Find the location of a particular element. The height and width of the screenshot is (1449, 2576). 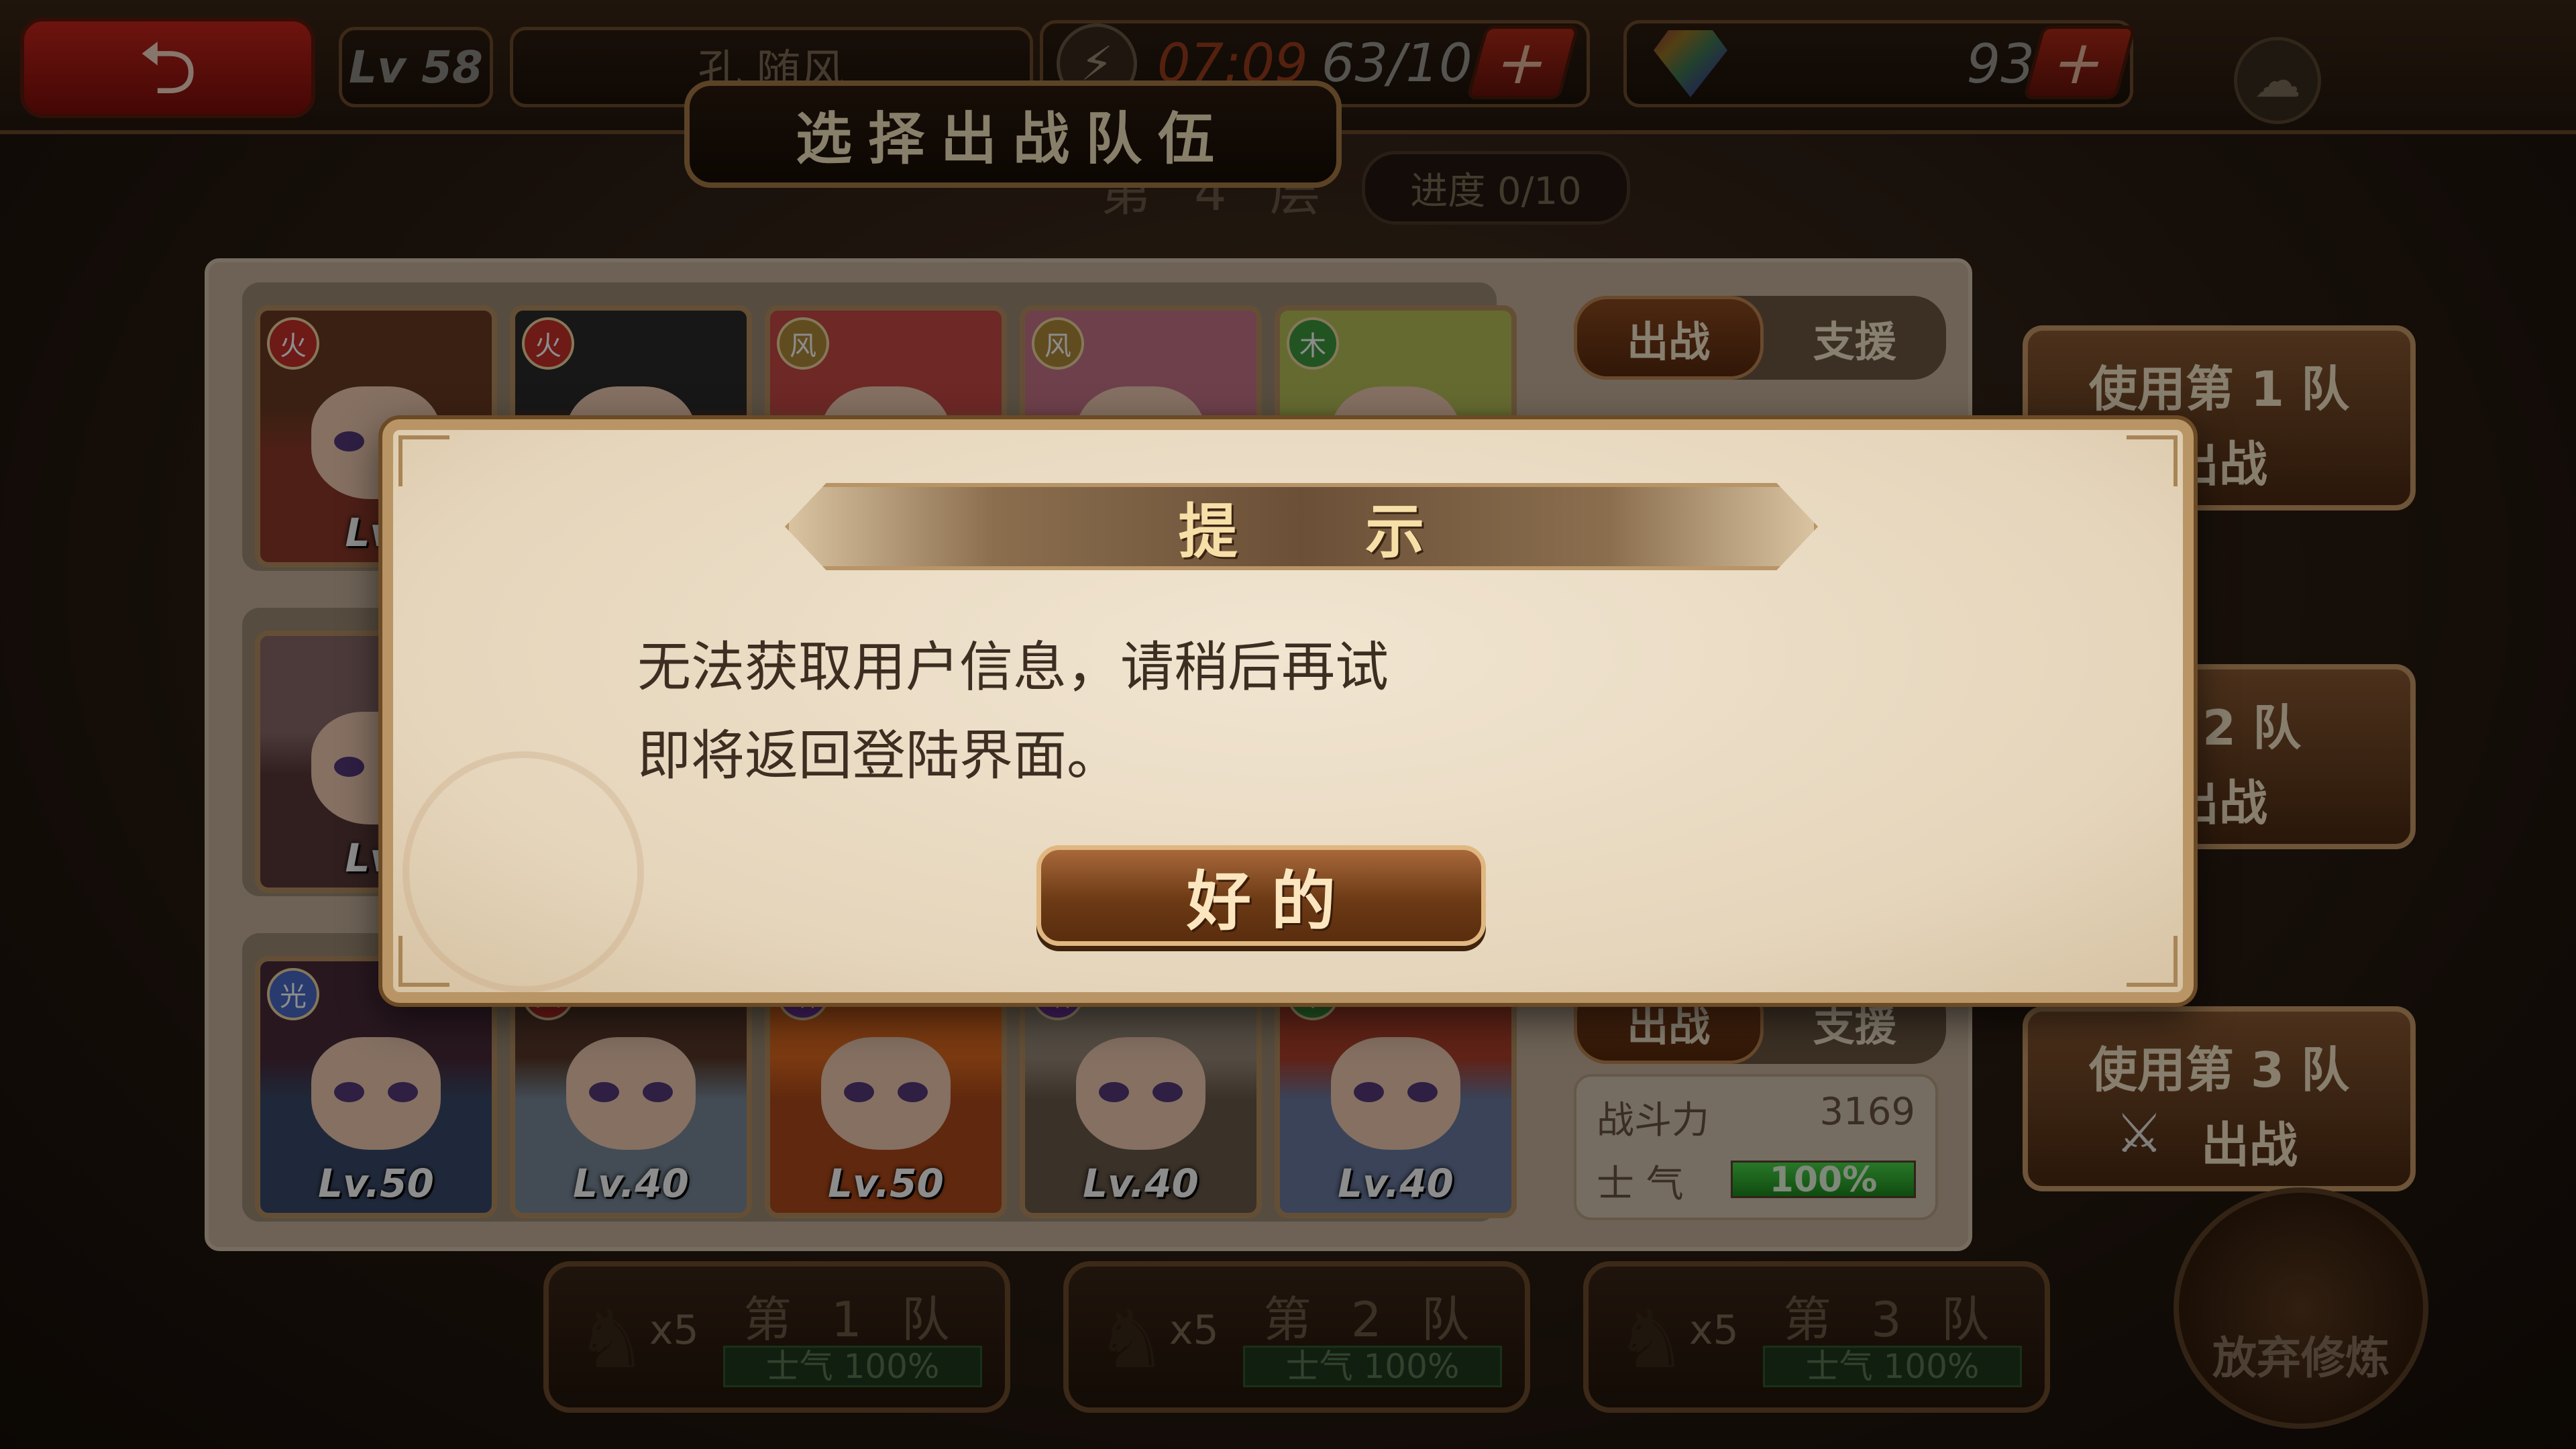

seal-watermark is located at coordinates (523, 872).